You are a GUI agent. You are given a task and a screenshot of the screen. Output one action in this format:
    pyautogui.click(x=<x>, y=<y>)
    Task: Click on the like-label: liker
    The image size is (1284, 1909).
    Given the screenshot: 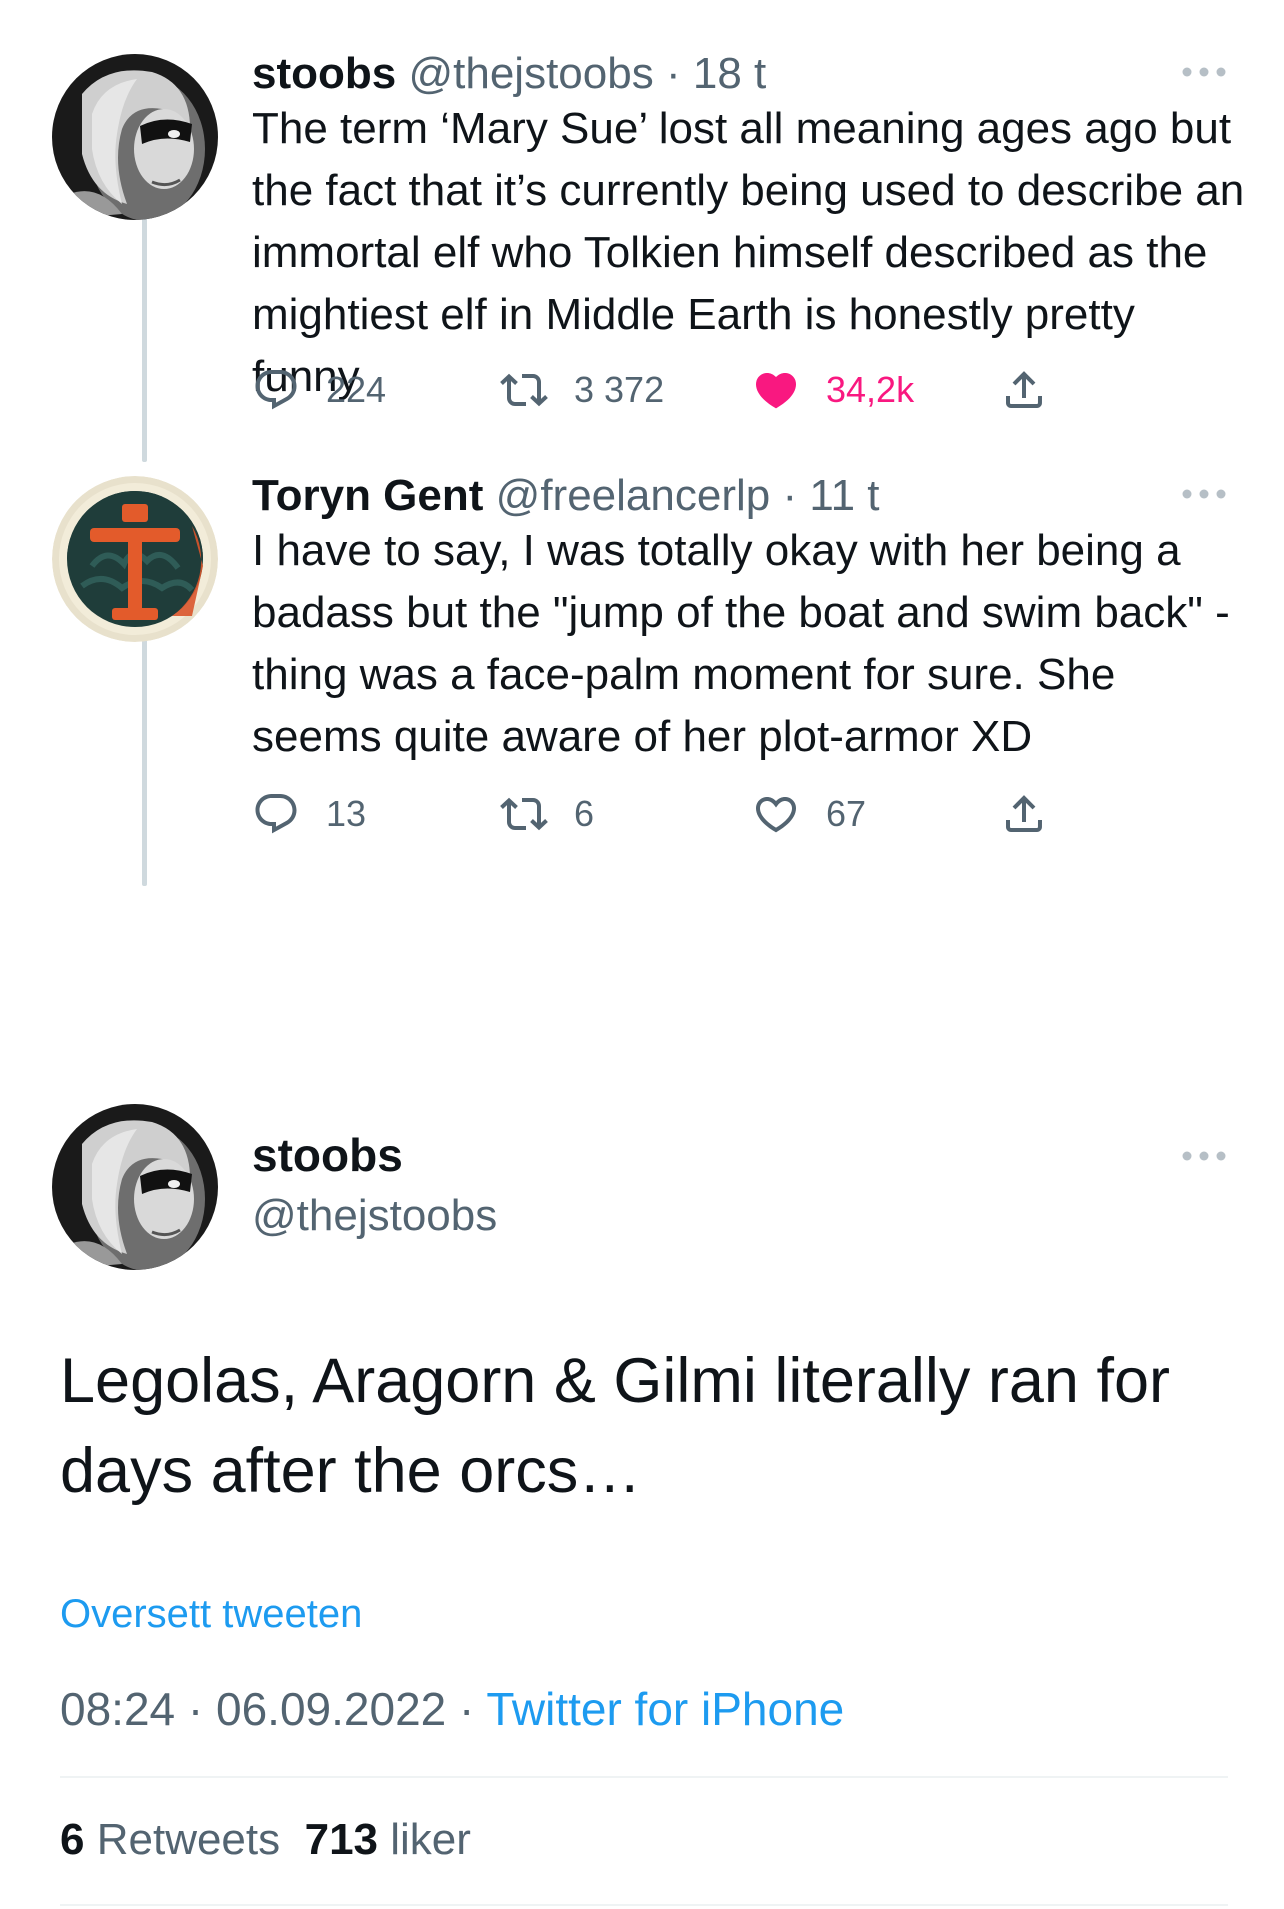 What is the action you would take?
    pyautogui.click(x=430, y=1839)
    